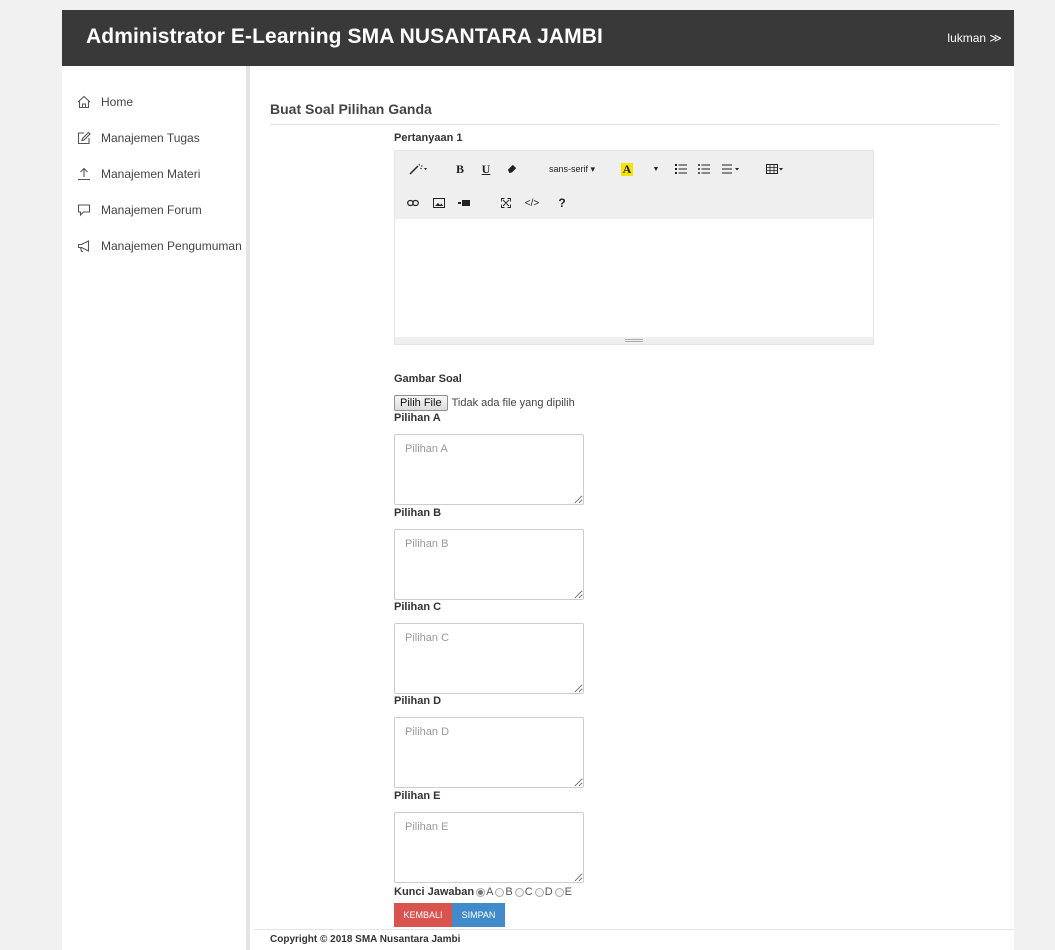 Image resolution: width=1055 pixels, height=950 pixels. I want to click on answer-radio-e: E, so click(563, 892).